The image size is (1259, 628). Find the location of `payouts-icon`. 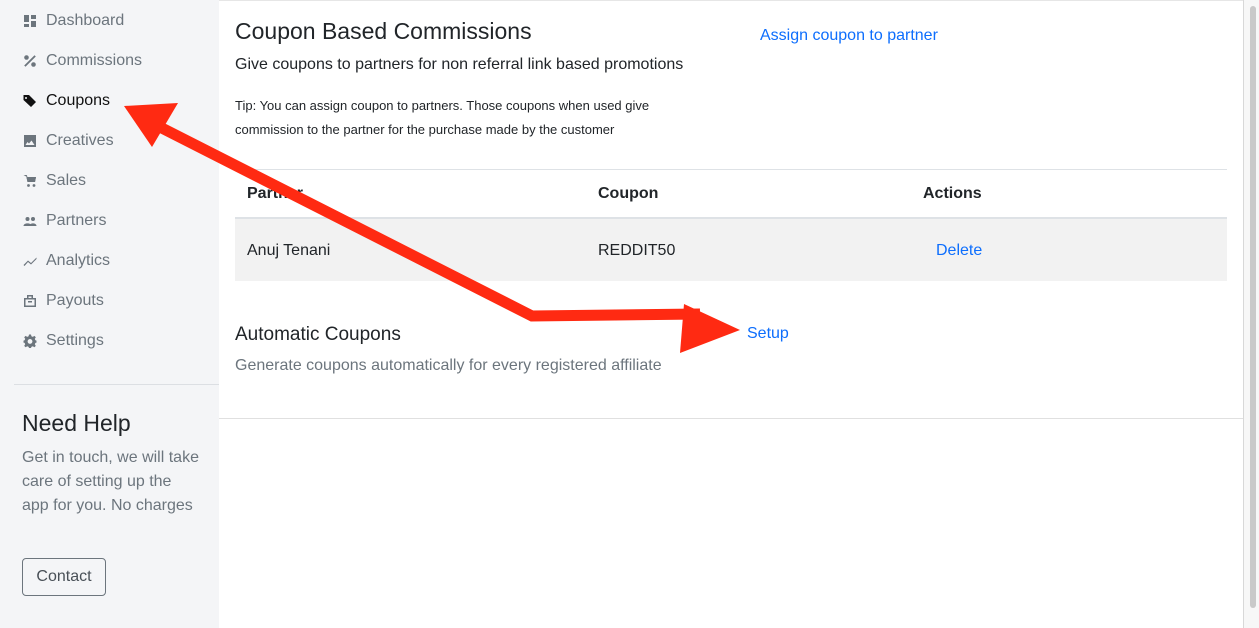

payouts-icon is located at coordinates (30, 301).